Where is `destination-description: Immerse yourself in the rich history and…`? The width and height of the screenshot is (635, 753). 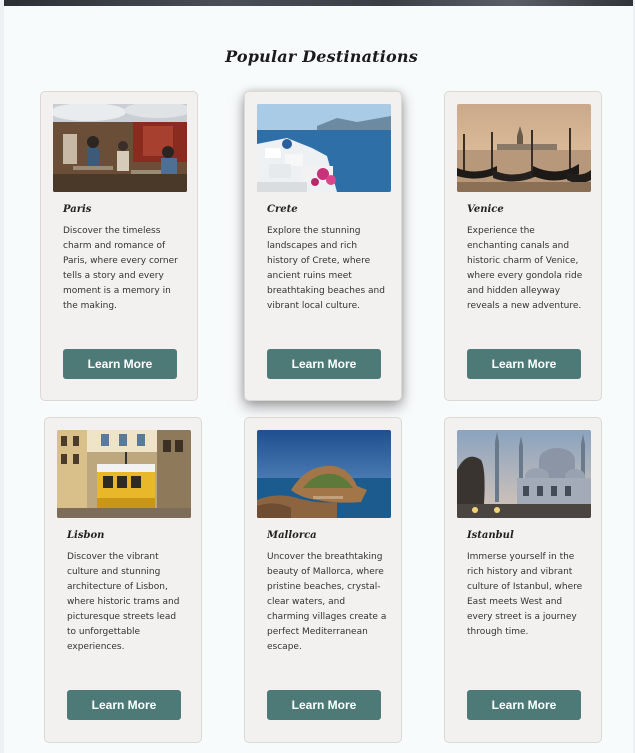
destination-description: Immerse yourself in the rich history and… is located at coordinates (525, 594).